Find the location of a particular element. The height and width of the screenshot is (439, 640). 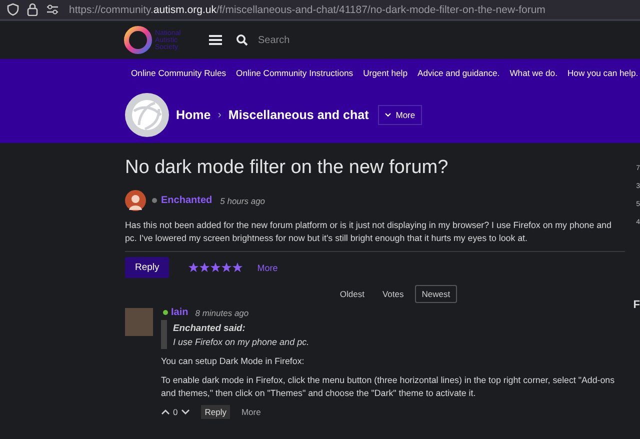

menu-icon is located at coordinates (215, 40).